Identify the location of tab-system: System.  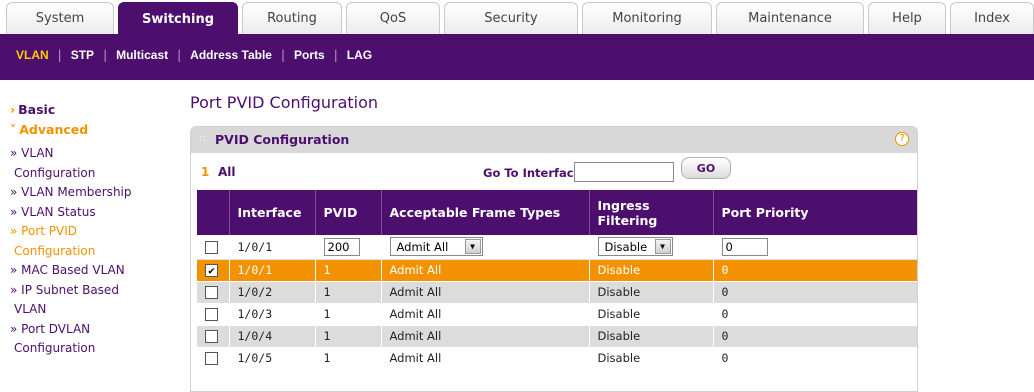
(60, 18).